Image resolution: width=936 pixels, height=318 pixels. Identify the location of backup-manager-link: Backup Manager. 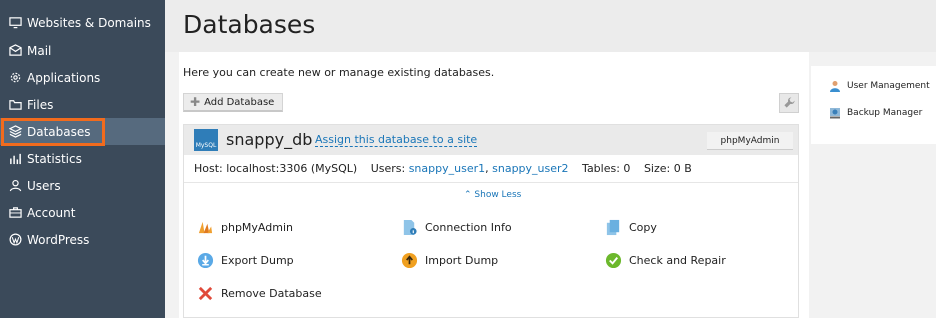
(875, 113).